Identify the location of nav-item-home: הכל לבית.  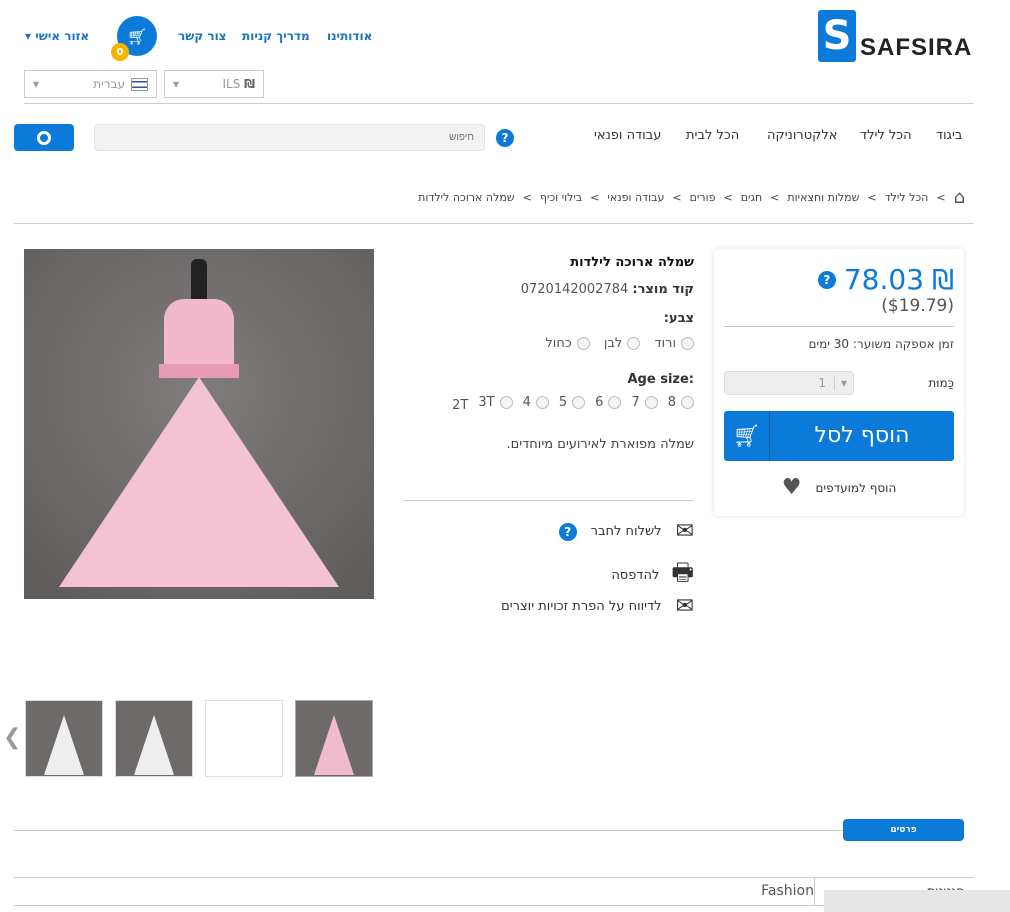
(712, 135).